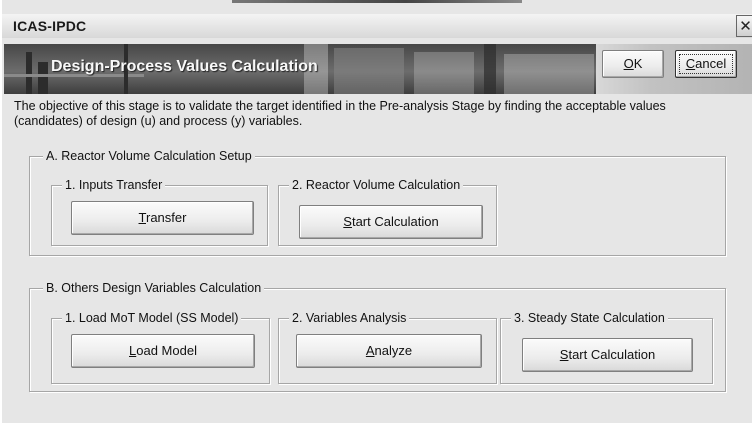 The image size is (752, 423). I want to click on title-bar, so click(377, 26).